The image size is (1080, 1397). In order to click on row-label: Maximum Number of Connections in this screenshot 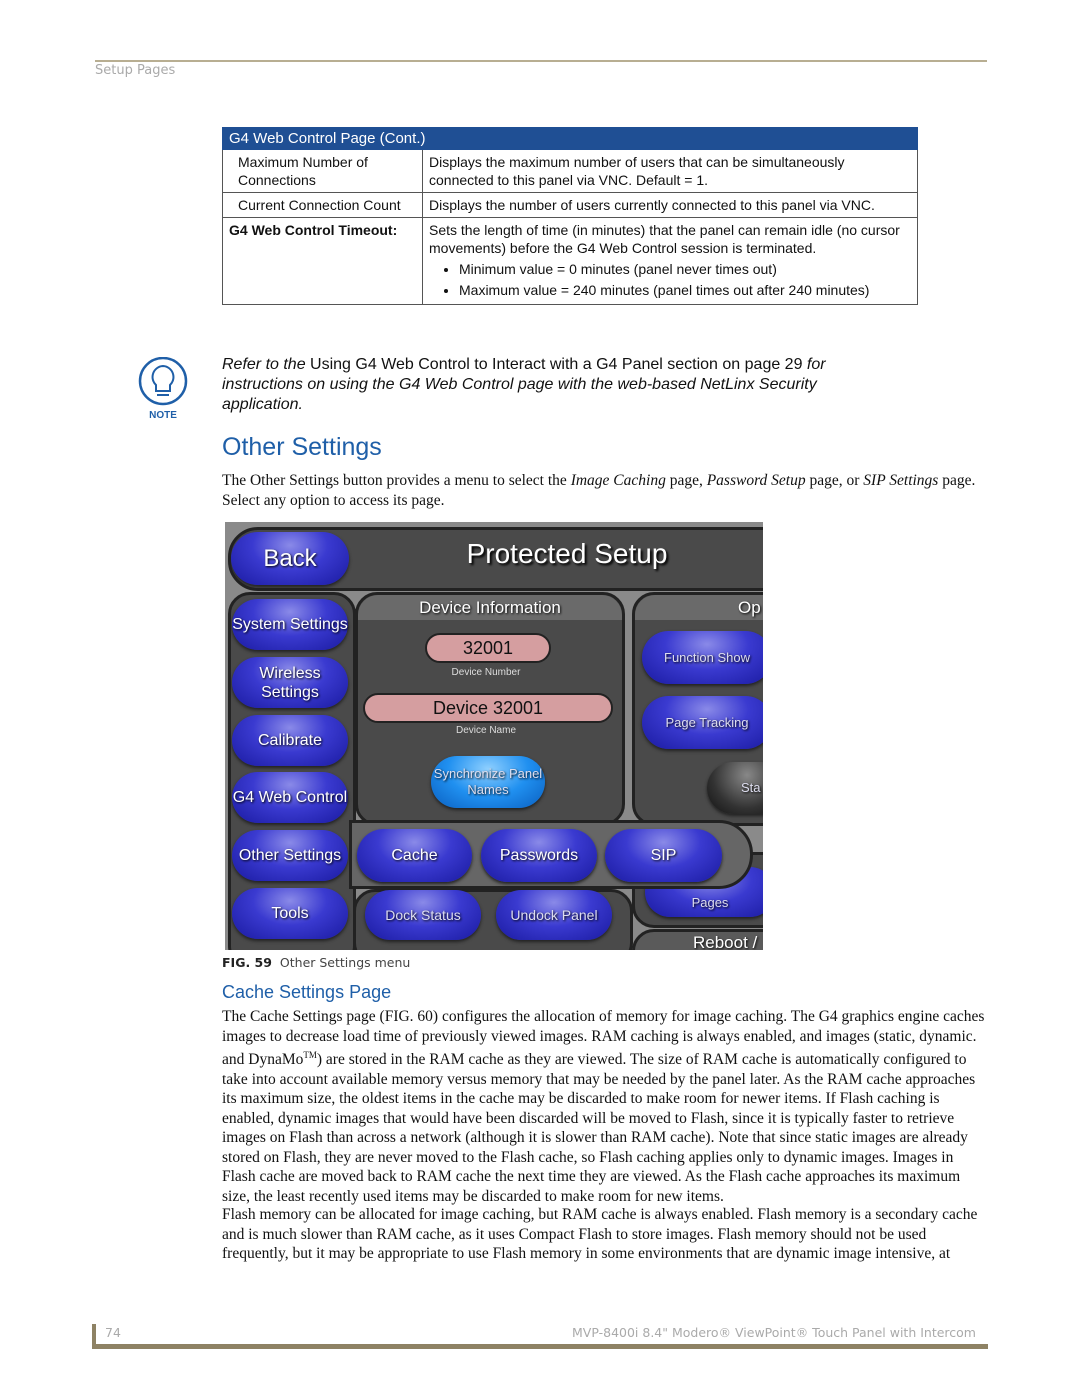, I will do `click(322, 171)`.